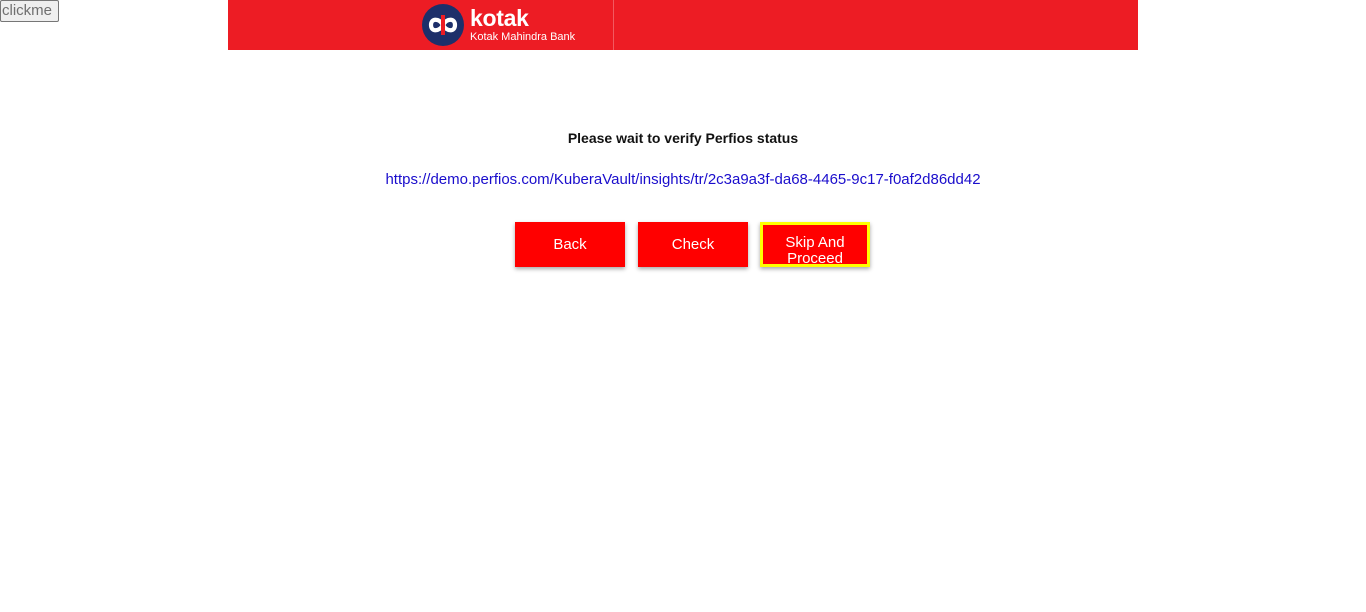 The width and height of the screenshot is (1366, 612). Describe the element at coordinates (523, 36) in the screenshot. I see `brand-subtitle: Kotak Mahindra Bank` at that location.